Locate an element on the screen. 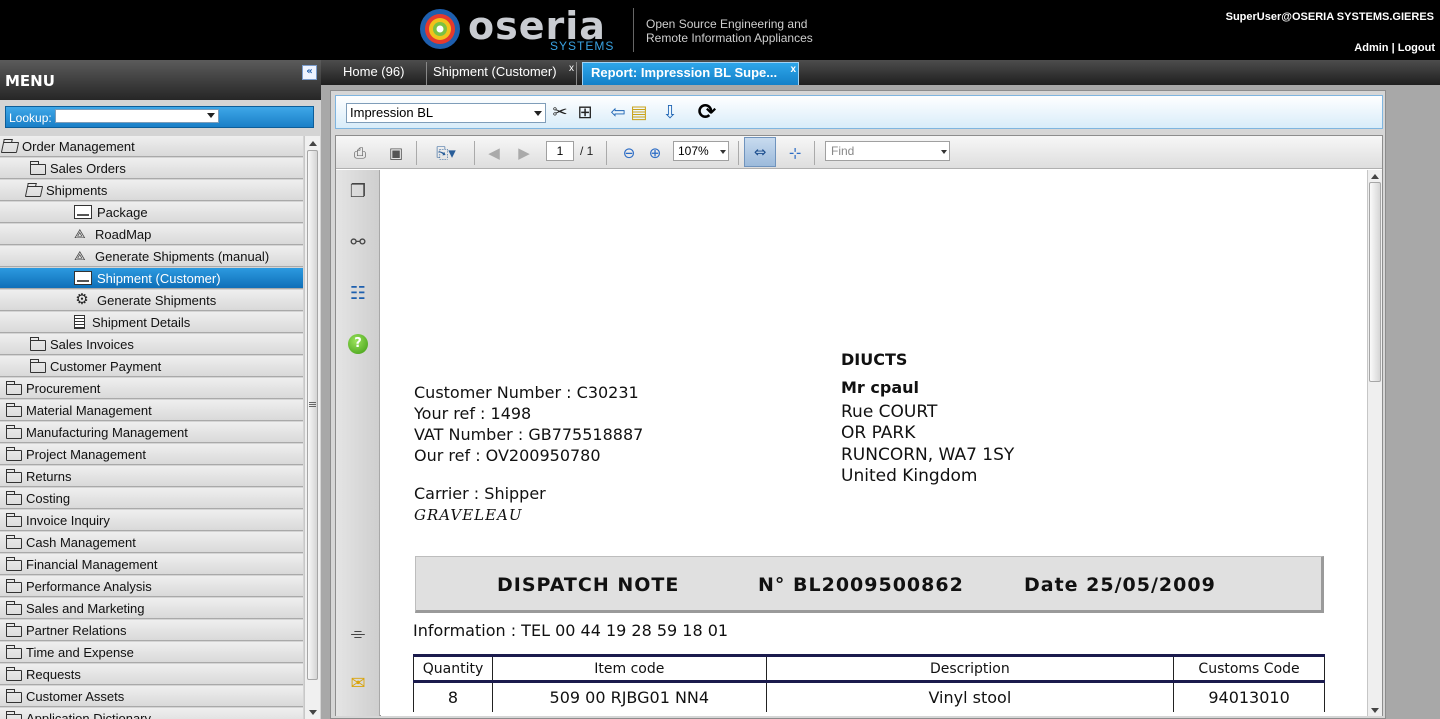 Image resolution: width=1440 pixels, height=719 pixels. menu-item-cash-management: Cash Management is located at coordinates (151, 542).